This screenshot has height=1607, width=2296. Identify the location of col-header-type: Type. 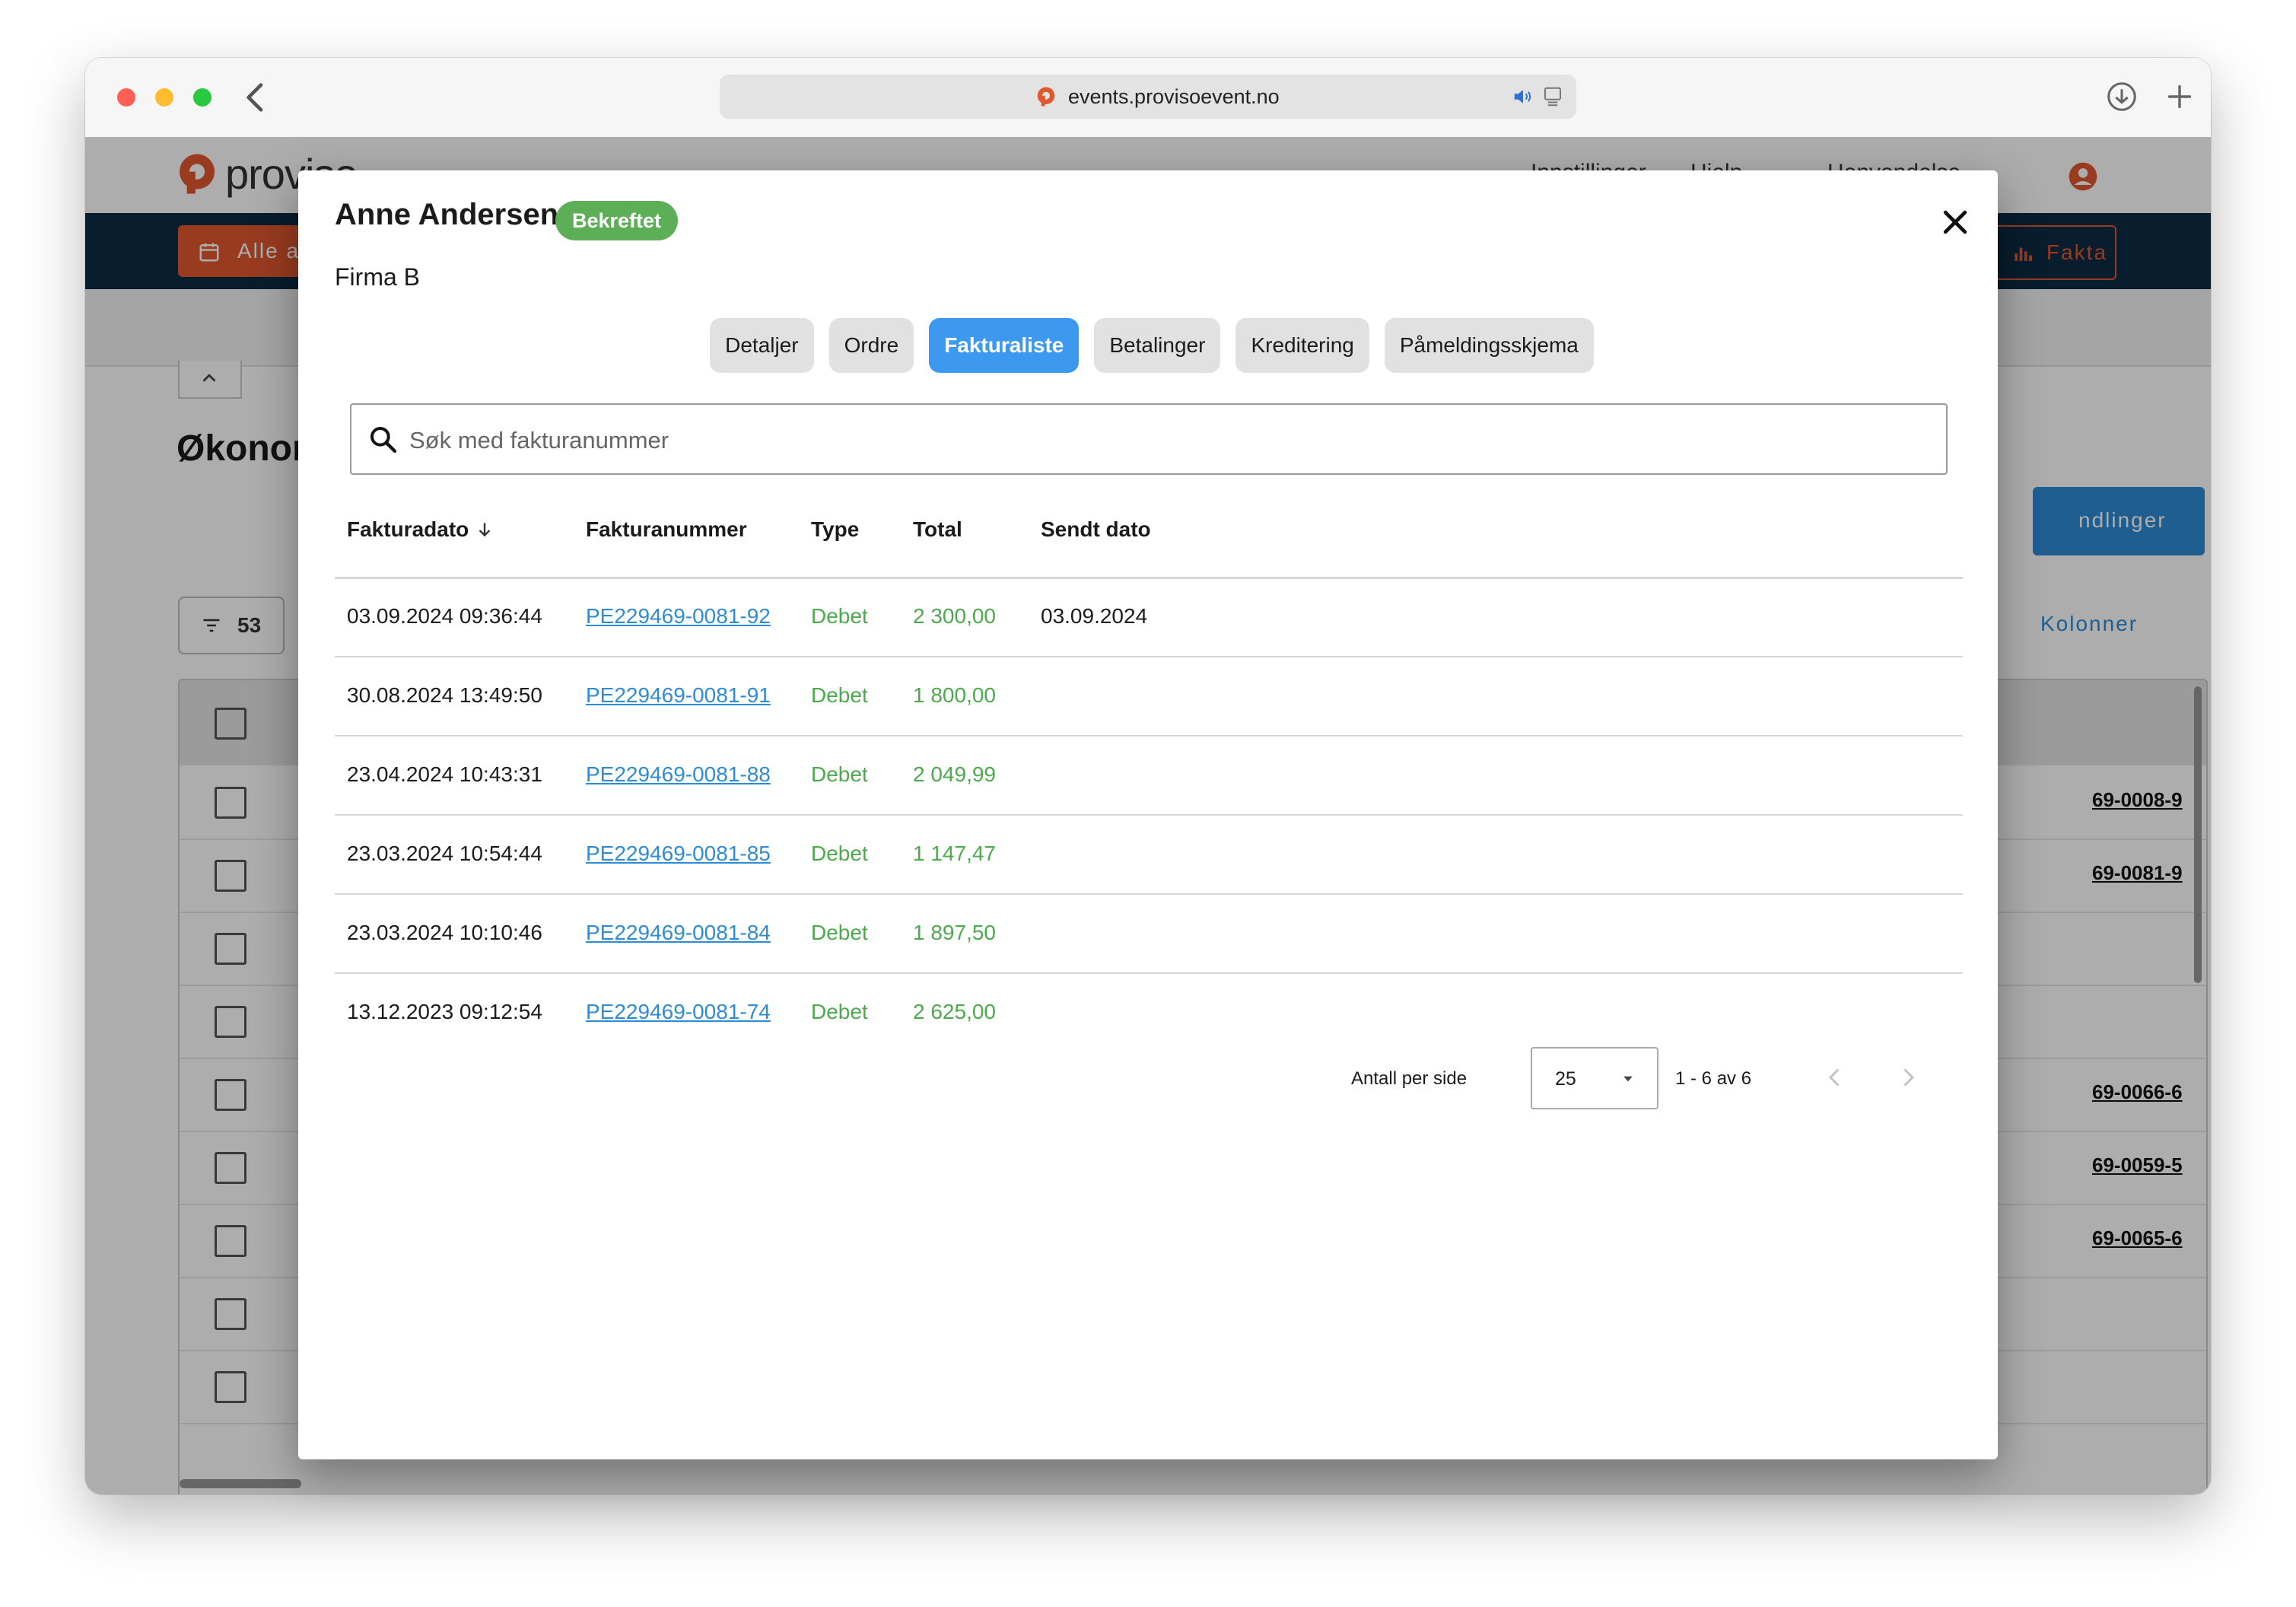
(835, 529).